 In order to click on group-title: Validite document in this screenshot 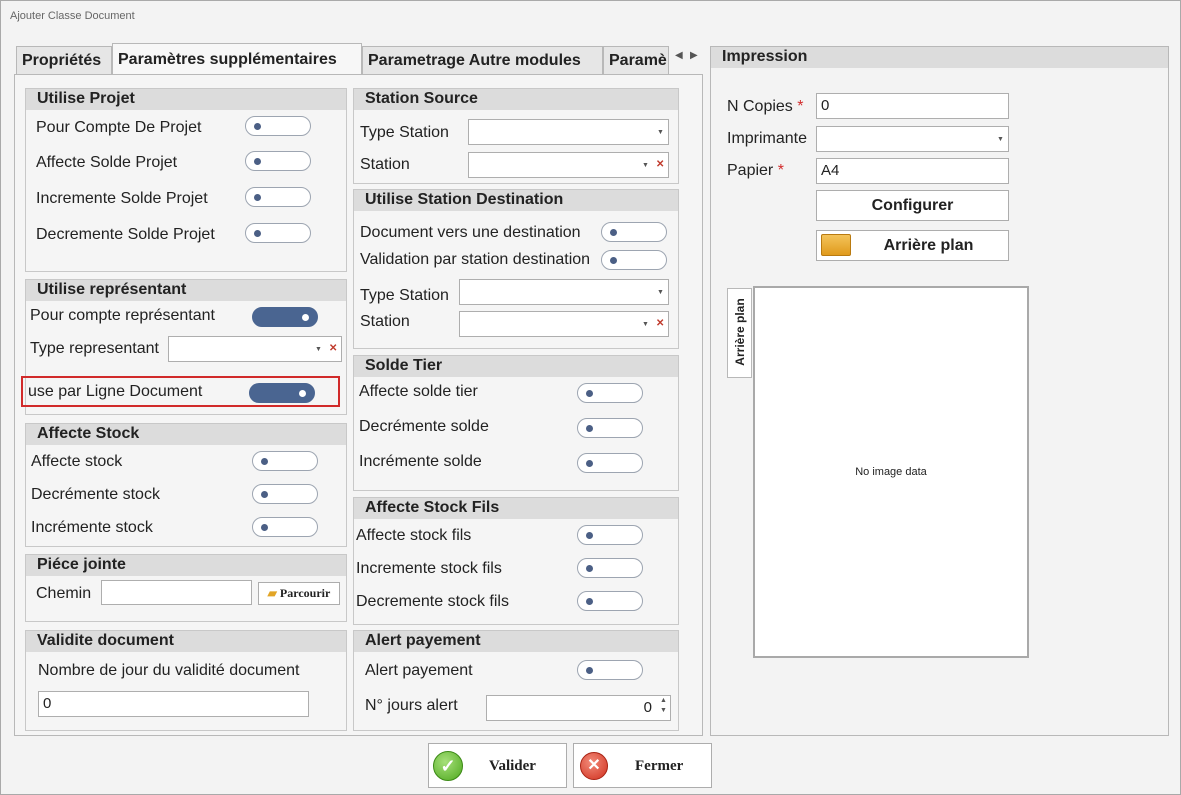, I will do `click(186, 641)`.